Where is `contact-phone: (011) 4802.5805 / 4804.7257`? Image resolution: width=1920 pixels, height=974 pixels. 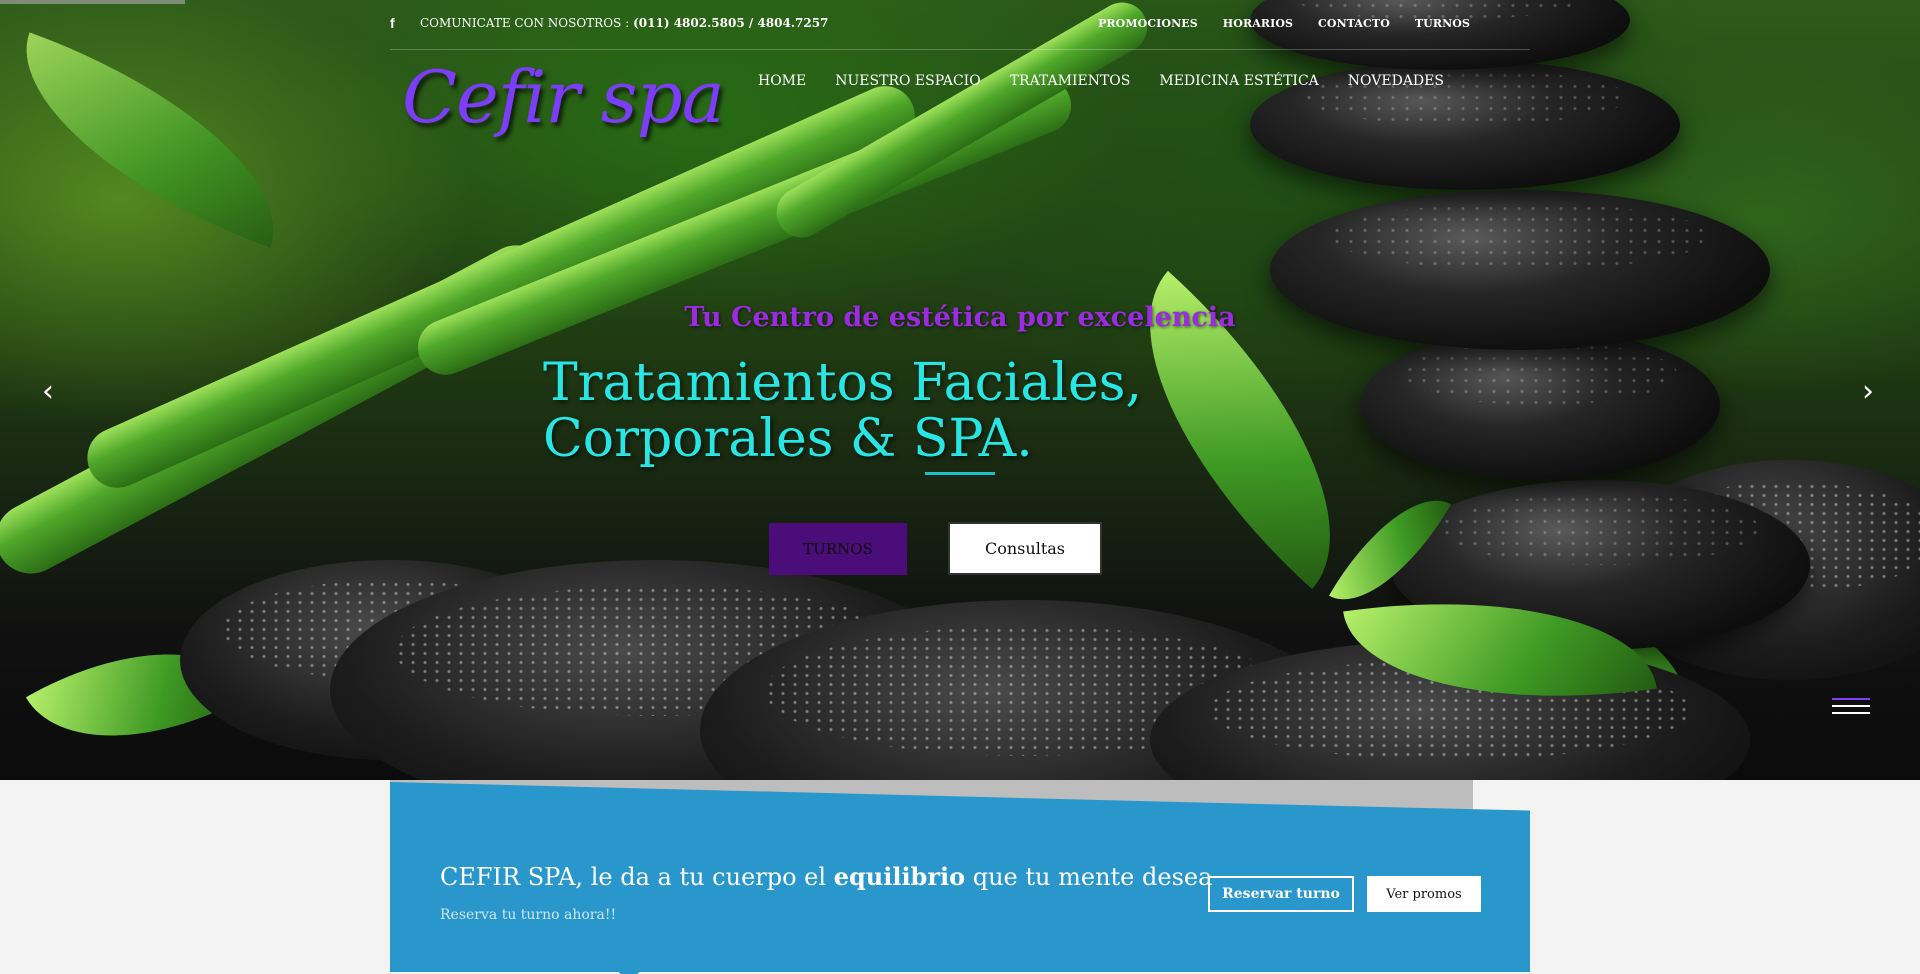
contact-phone: (011) 4802.5805 / 4804.7257 is located at coordinates (731, 23).